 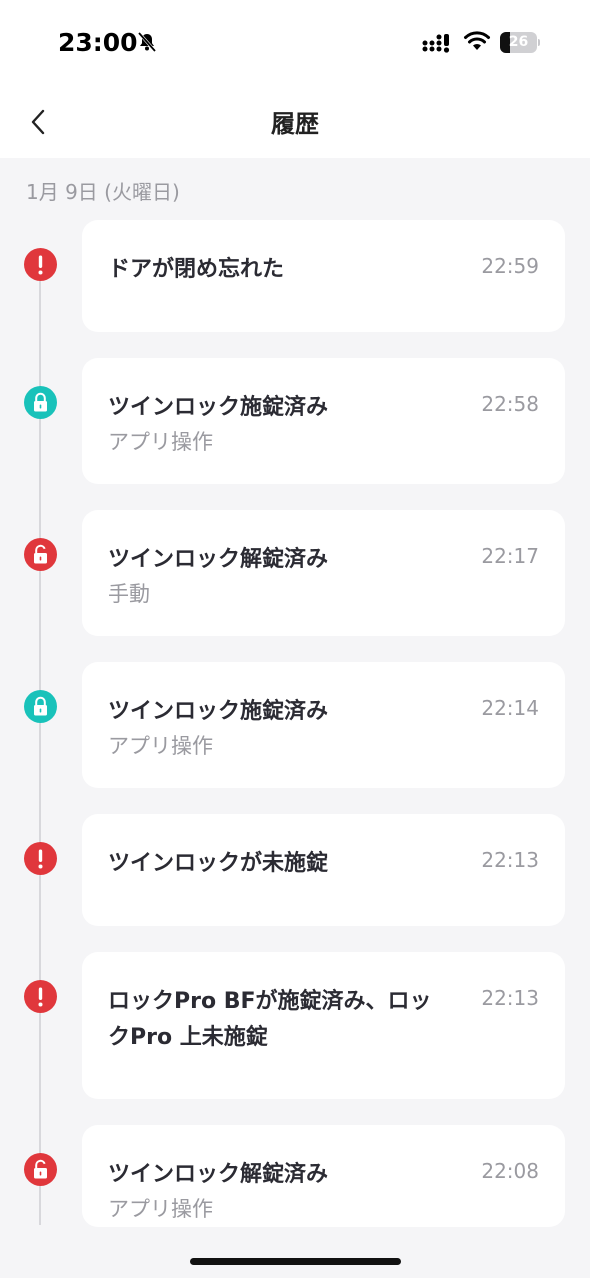 I want to click on back-button, so click(x=38, y=122).